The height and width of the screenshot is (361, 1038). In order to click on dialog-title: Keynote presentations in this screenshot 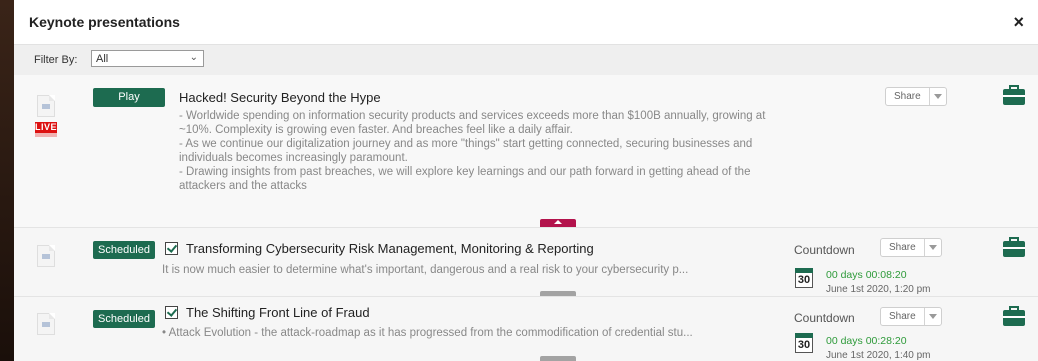, I will do `click(104, 22)`.